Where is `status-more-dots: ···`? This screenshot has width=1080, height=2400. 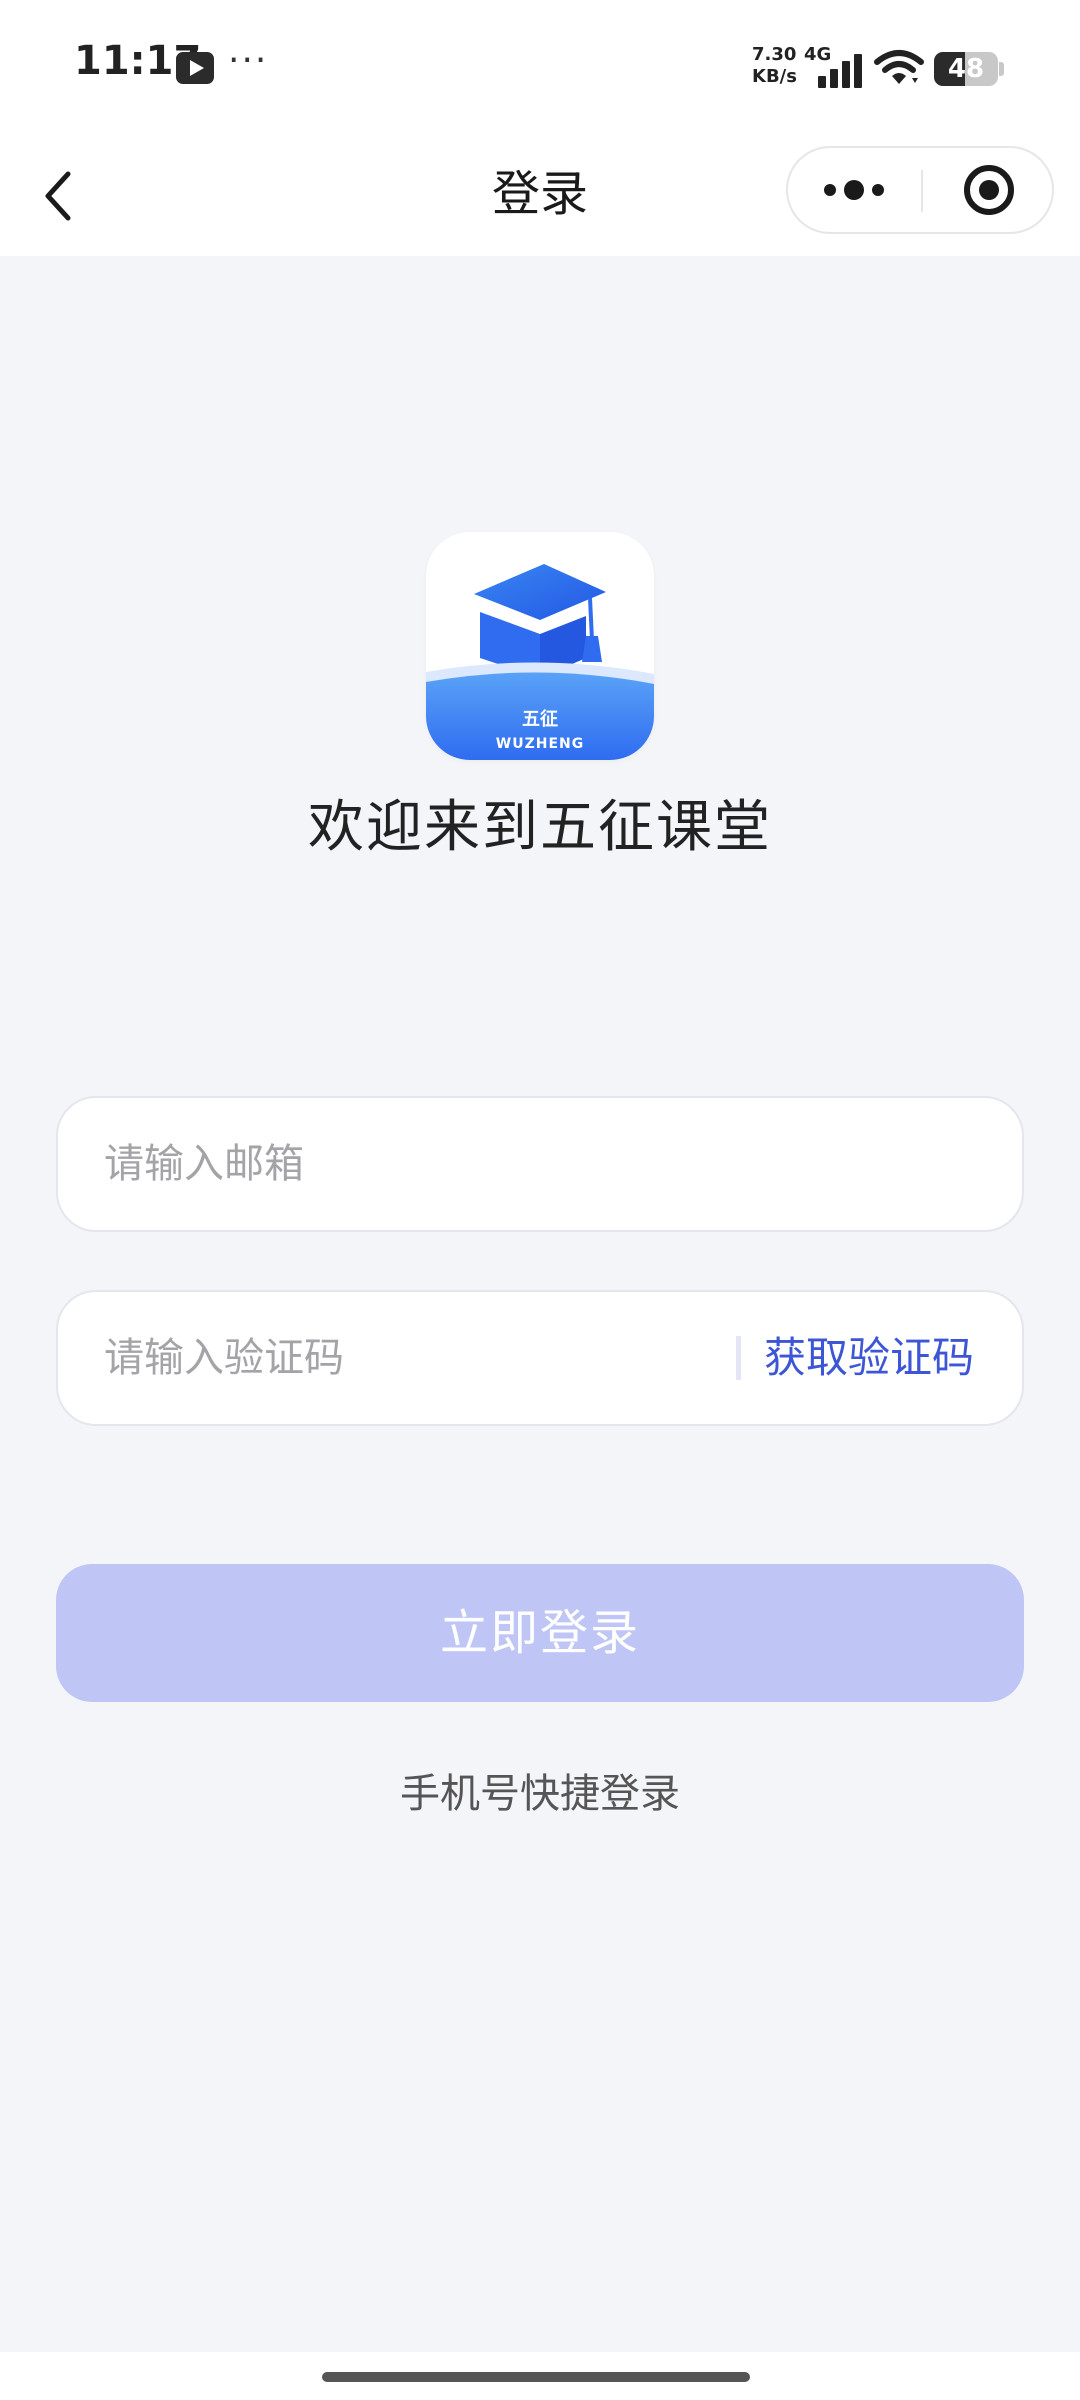
status-more-dots: ··· is located at coordinates (248, 60).